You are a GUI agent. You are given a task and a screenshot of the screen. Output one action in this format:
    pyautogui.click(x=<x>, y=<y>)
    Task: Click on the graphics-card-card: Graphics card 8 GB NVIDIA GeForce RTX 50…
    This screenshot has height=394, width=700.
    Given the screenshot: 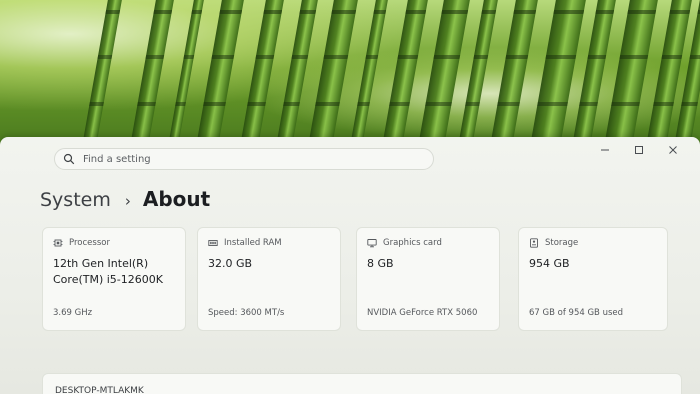 What is the action you would take?
    pyautogui.click(x=428, y=279)
    